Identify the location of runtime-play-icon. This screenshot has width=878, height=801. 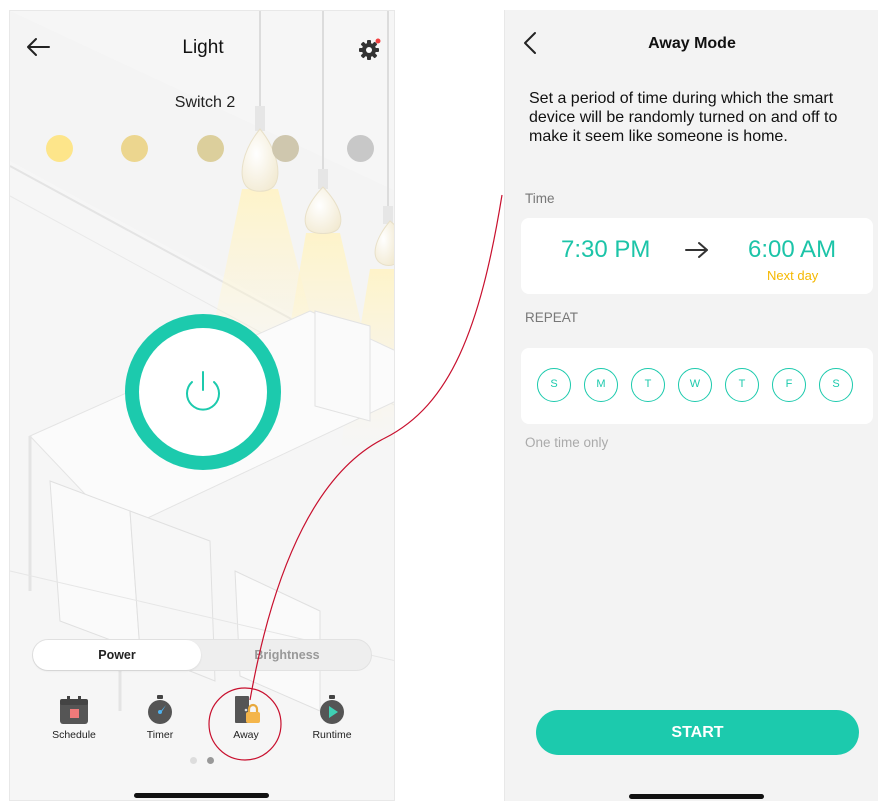
(332, 709).